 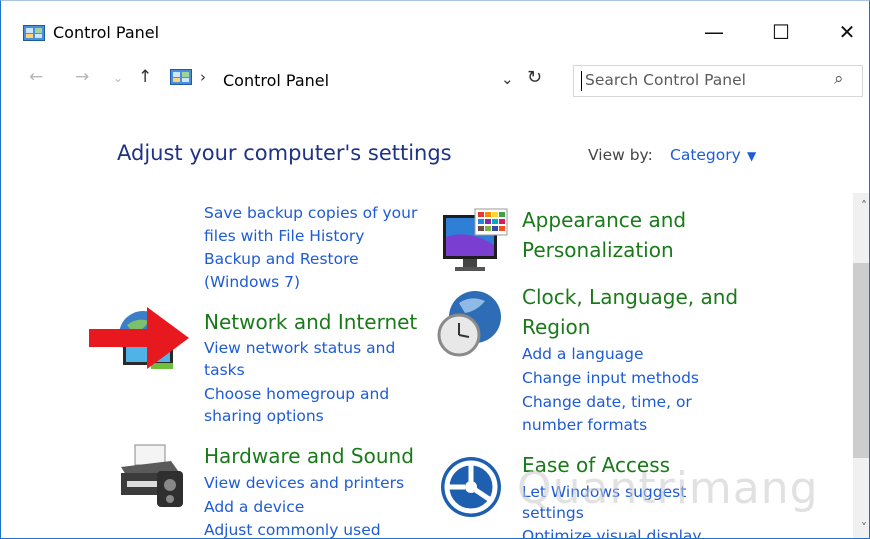 I want to click on adjust-settings-link: Adjust commonly used, so click(x=292, y=528).